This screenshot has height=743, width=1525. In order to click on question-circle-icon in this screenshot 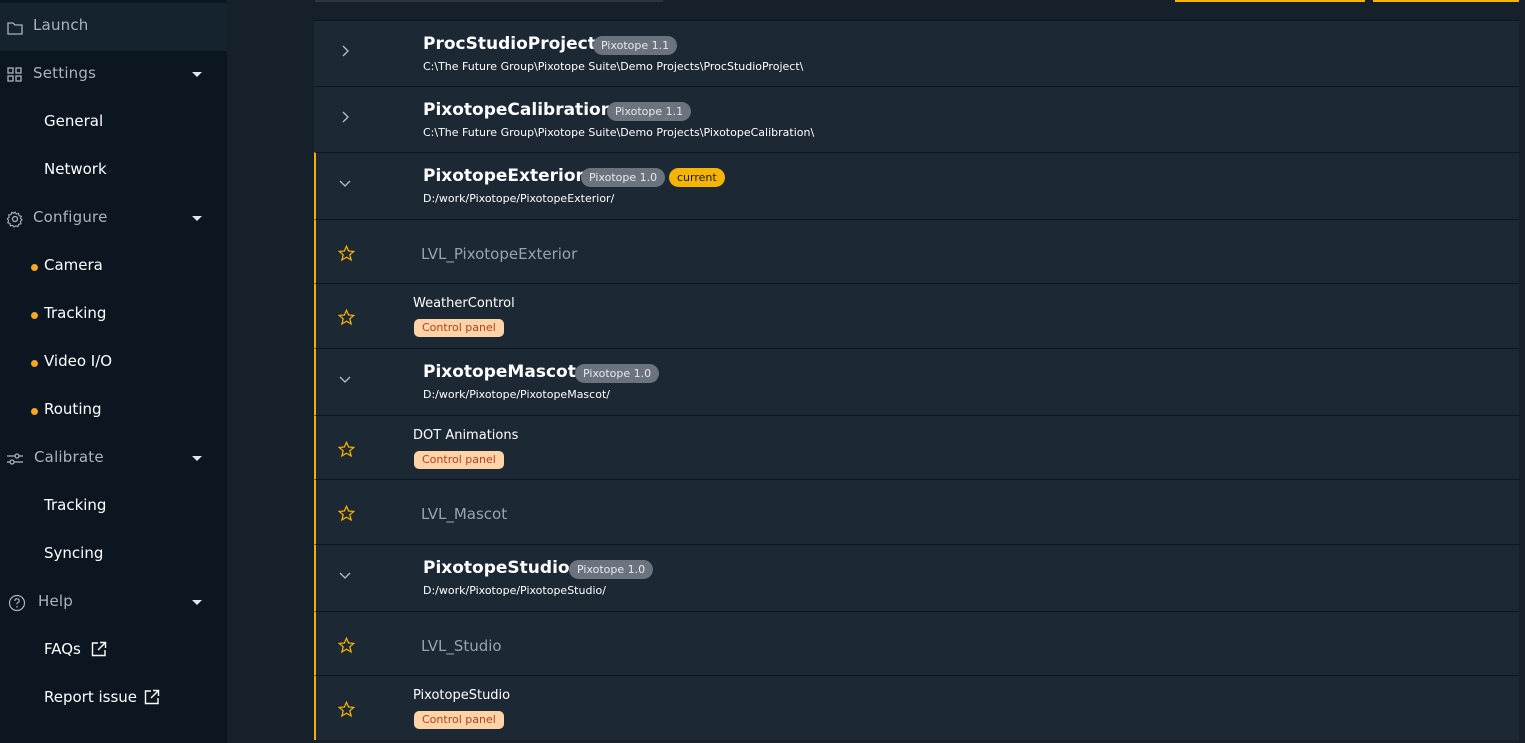, I will do `click(17, 603)`.